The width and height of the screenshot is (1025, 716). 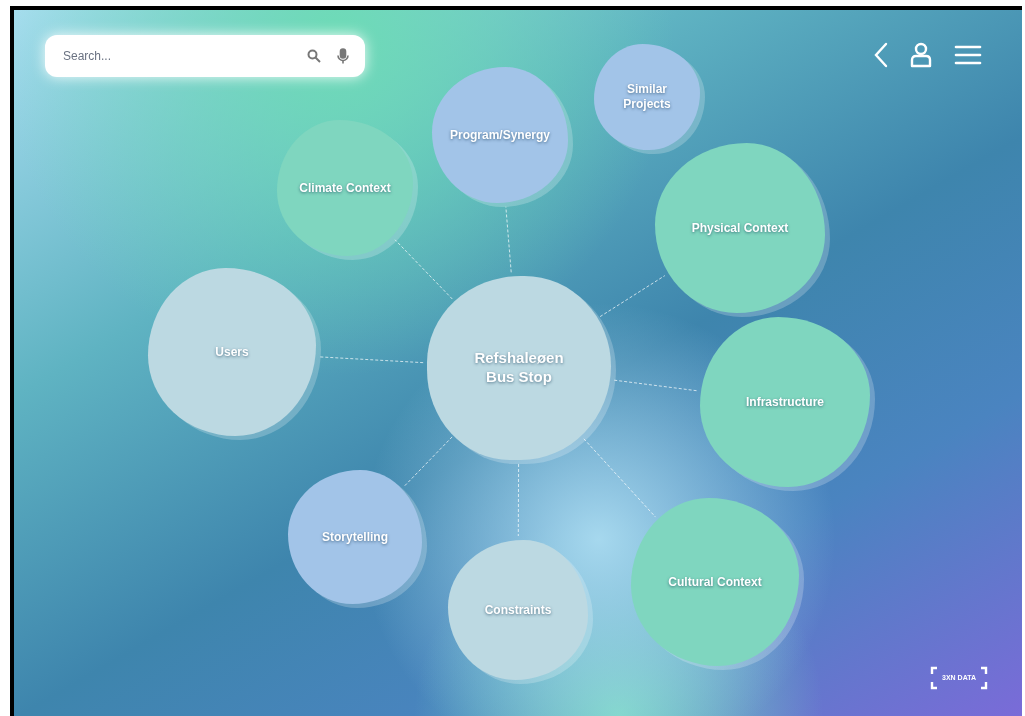 What do you see at coordinates (500, 135) in the screenshot?
I see `mind-map-node: Program/Synergy` at bounding box center [500, 135].